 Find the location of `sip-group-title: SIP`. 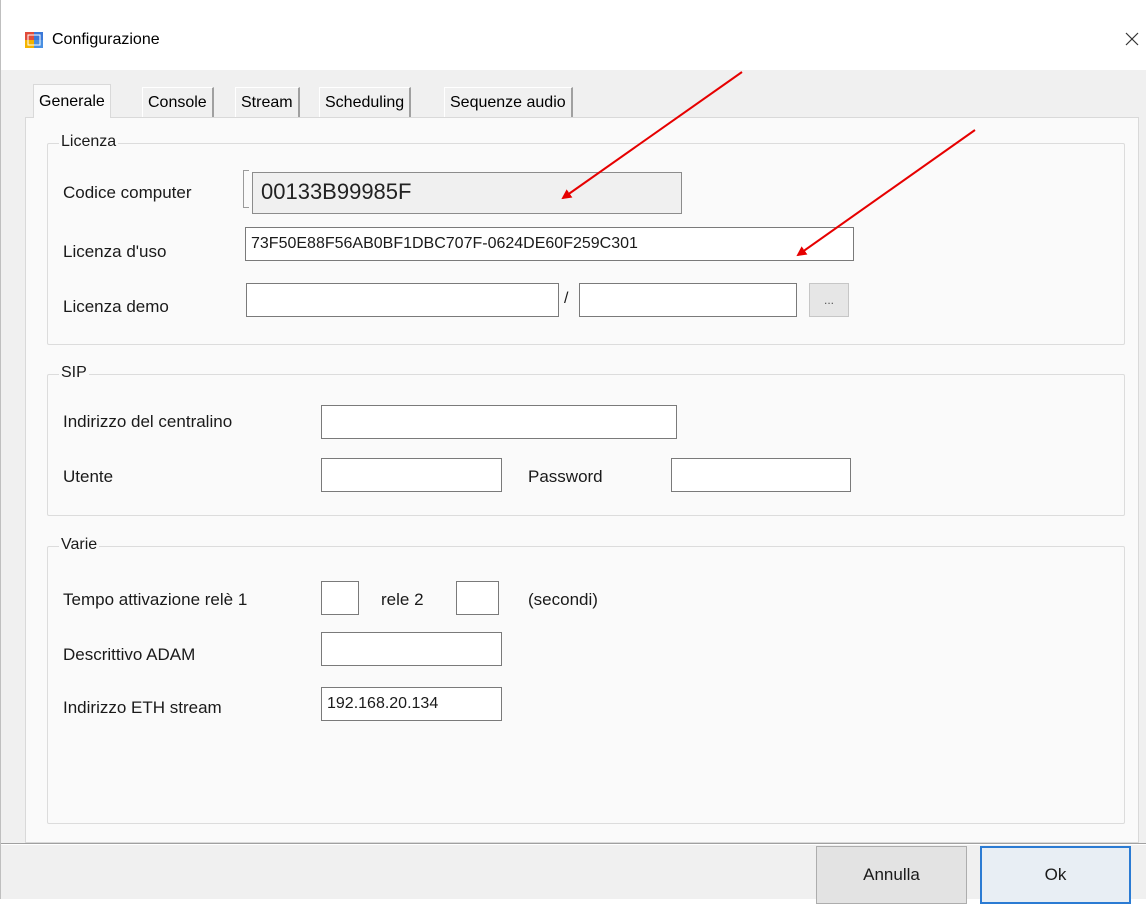

sip-group-title: SIP is located at coordinates (74, 373).